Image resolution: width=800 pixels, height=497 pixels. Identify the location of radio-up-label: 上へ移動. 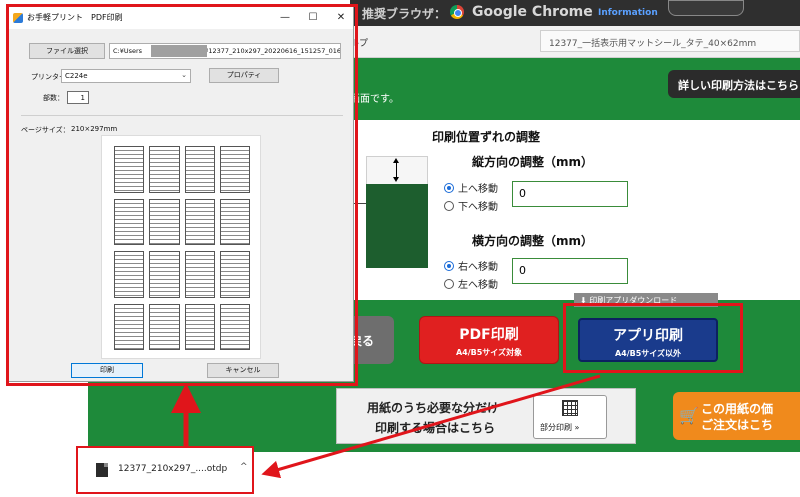
(478, 189).